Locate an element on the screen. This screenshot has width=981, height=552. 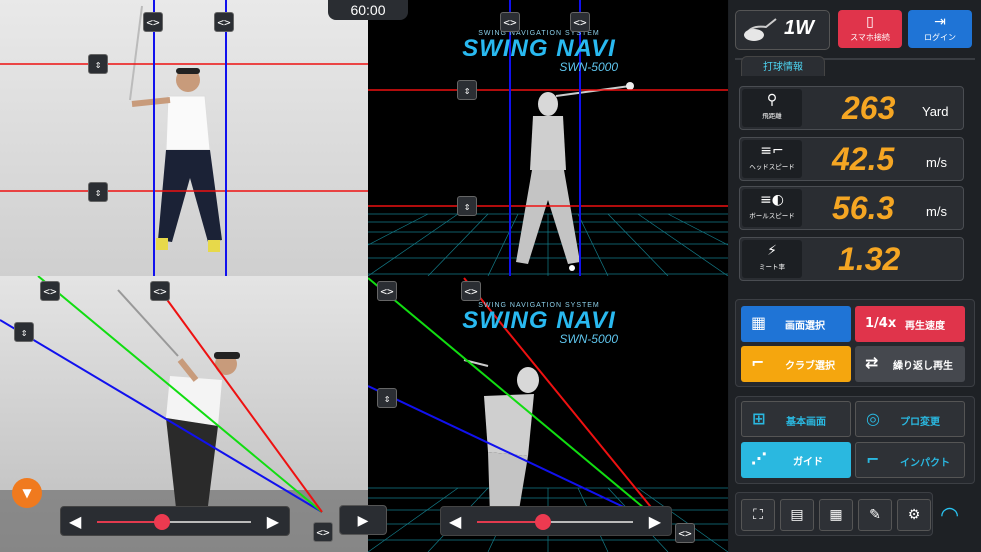
stat-value: 56.3 is located at coordinates (863, 208).